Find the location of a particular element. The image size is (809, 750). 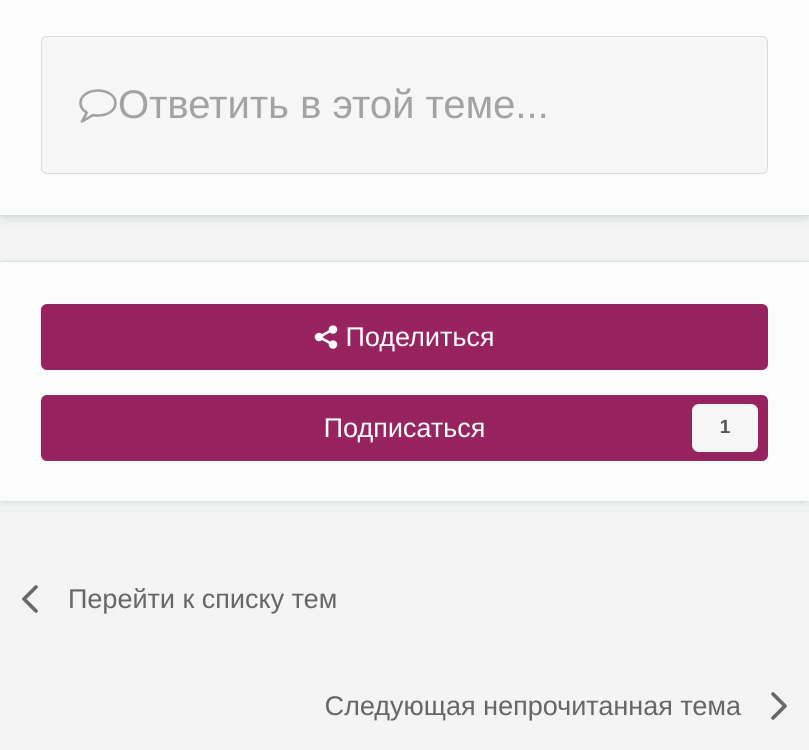

chevron-left-icon is located at coordinates (30, 599).